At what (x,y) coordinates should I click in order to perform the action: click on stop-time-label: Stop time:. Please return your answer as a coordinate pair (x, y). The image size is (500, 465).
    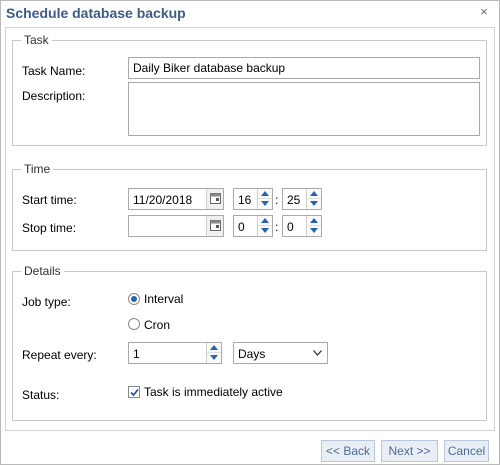
    Looking at the image, I should click on (49, 228).